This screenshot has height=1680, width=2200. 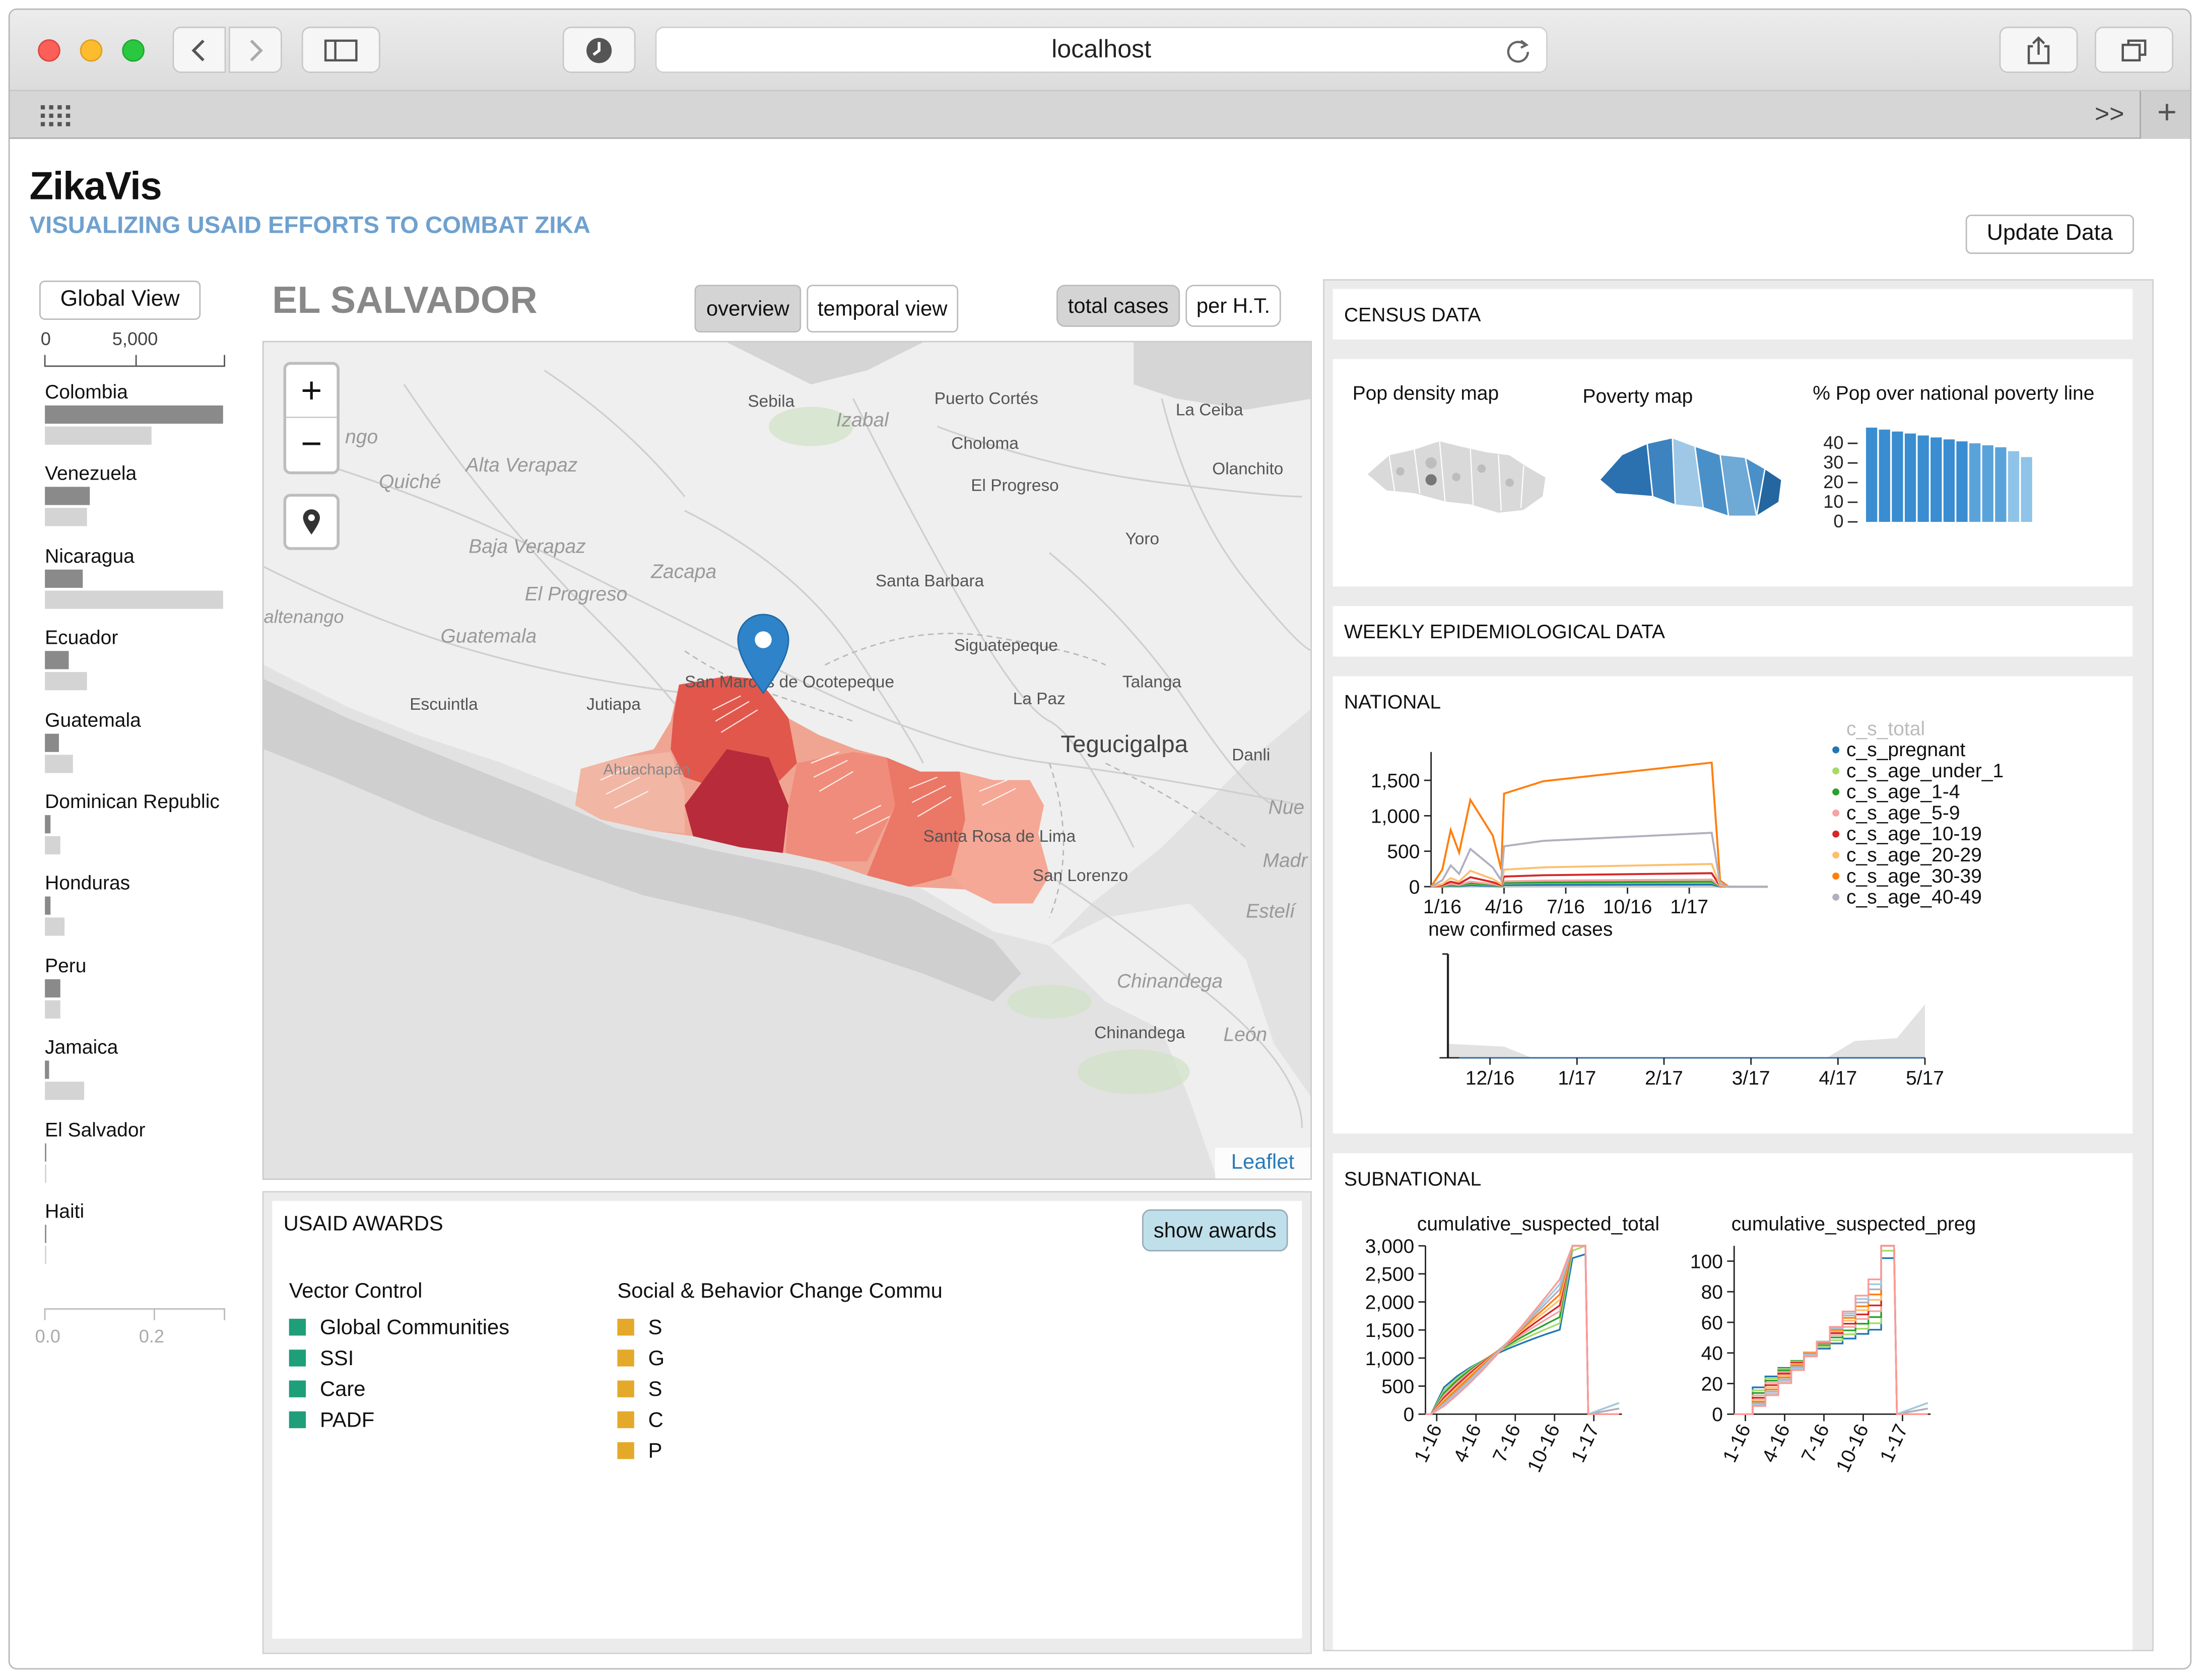 I want to click on legend-item: c_s_age_20-29, so click(x=1907, y=855).